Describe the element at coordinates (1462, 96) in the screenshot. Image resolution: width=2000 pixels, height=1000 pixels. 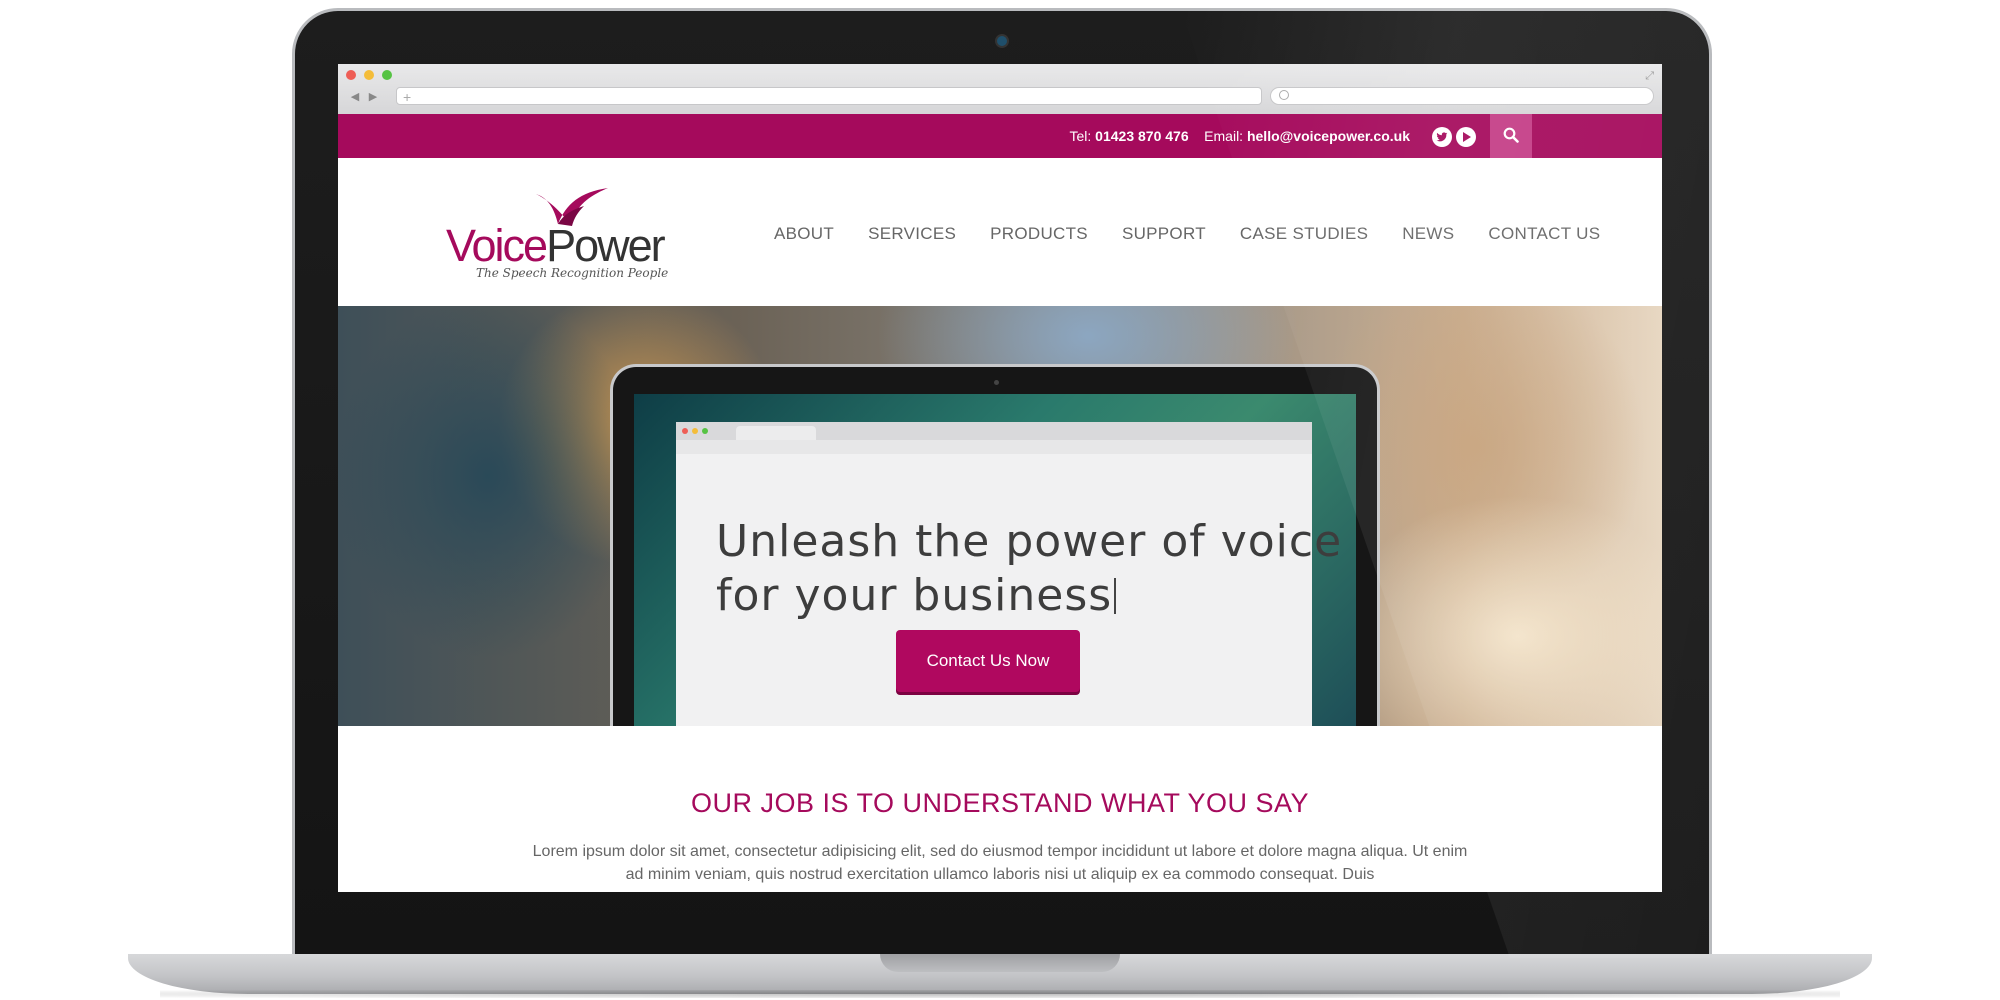
I see `browser-search-field` at that location.